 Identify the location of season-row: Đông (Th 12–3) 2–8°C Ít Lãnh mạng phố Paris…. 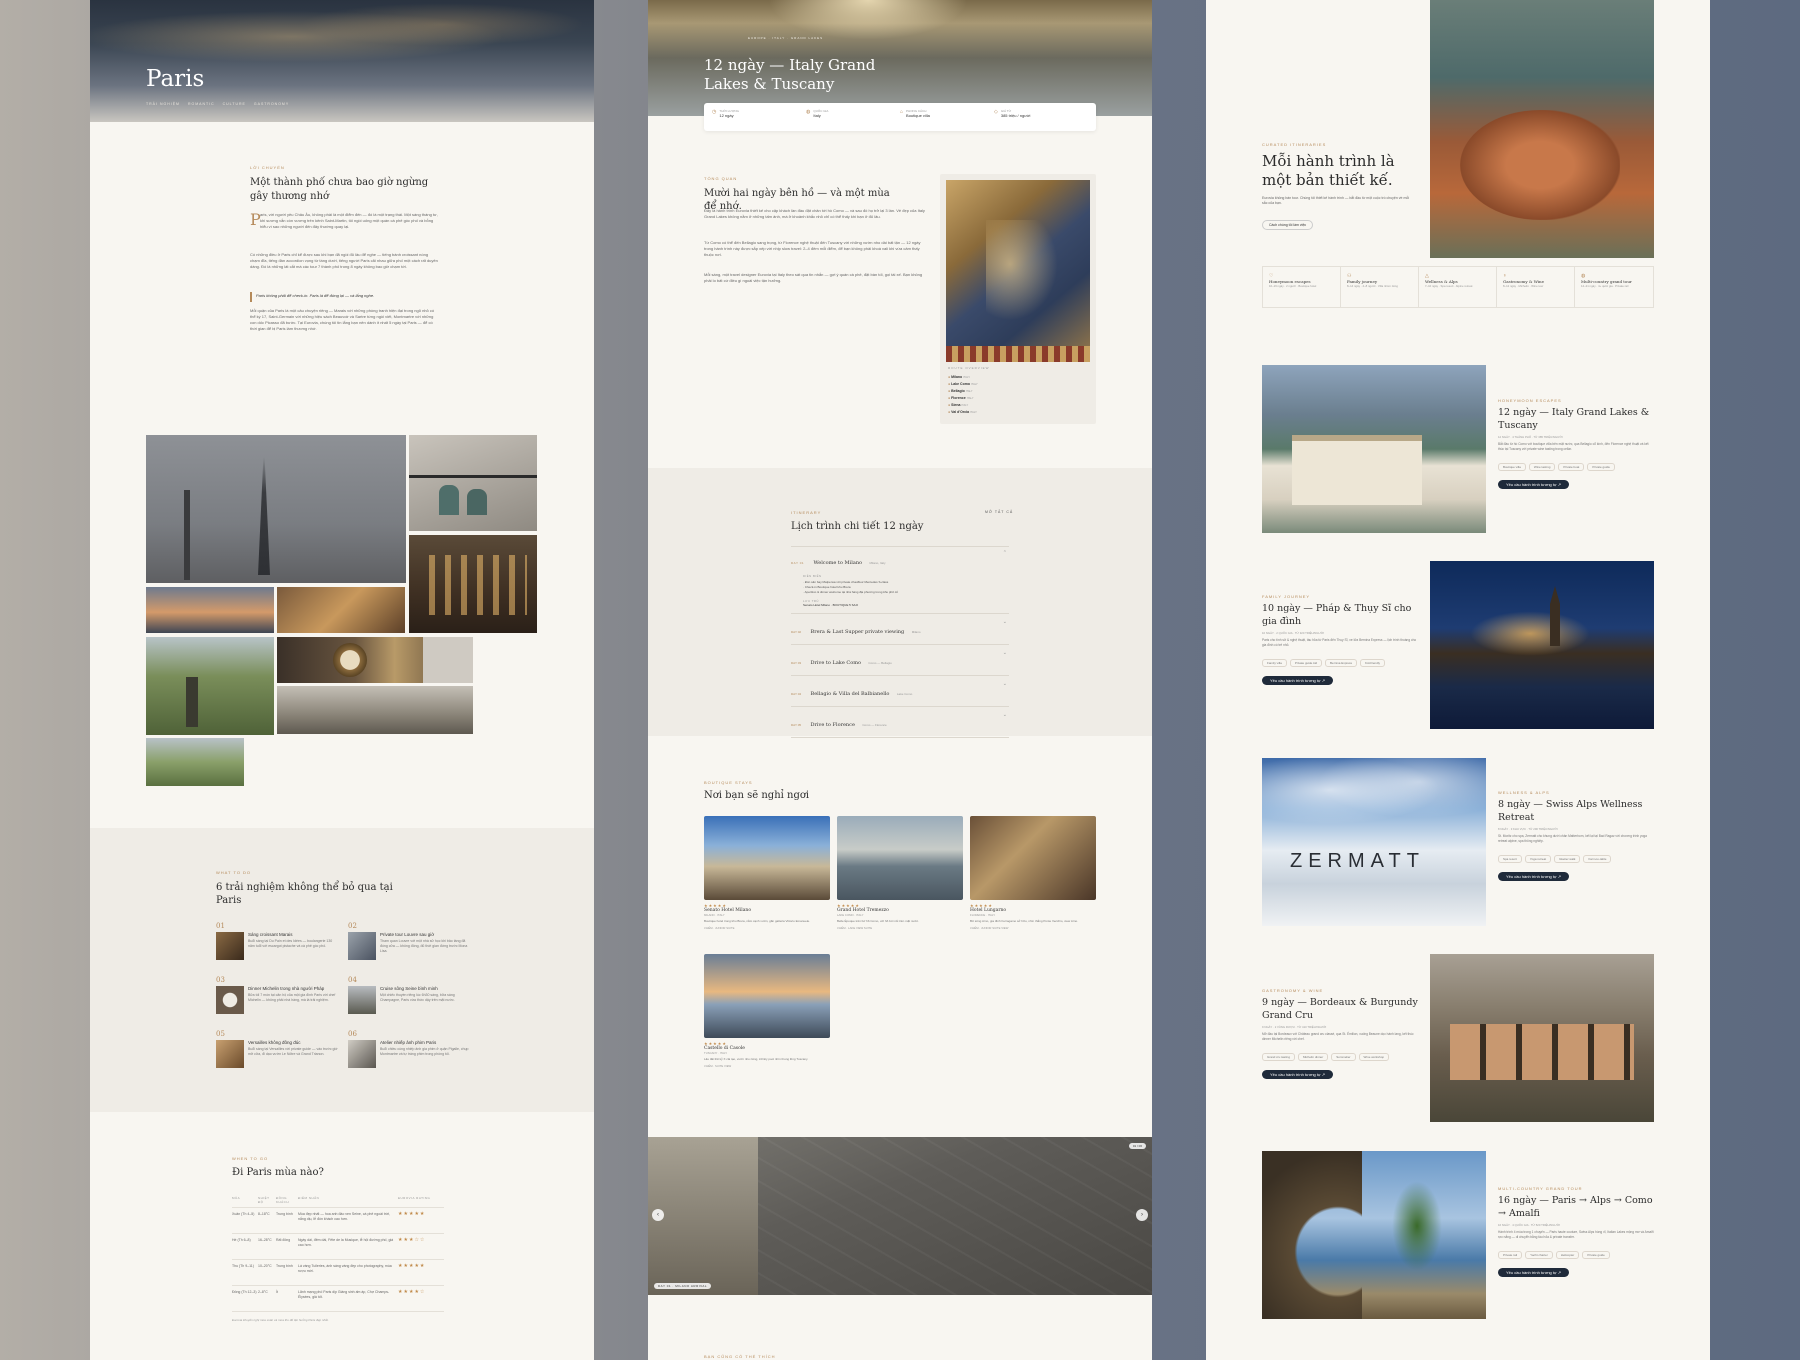
(338, 1299).